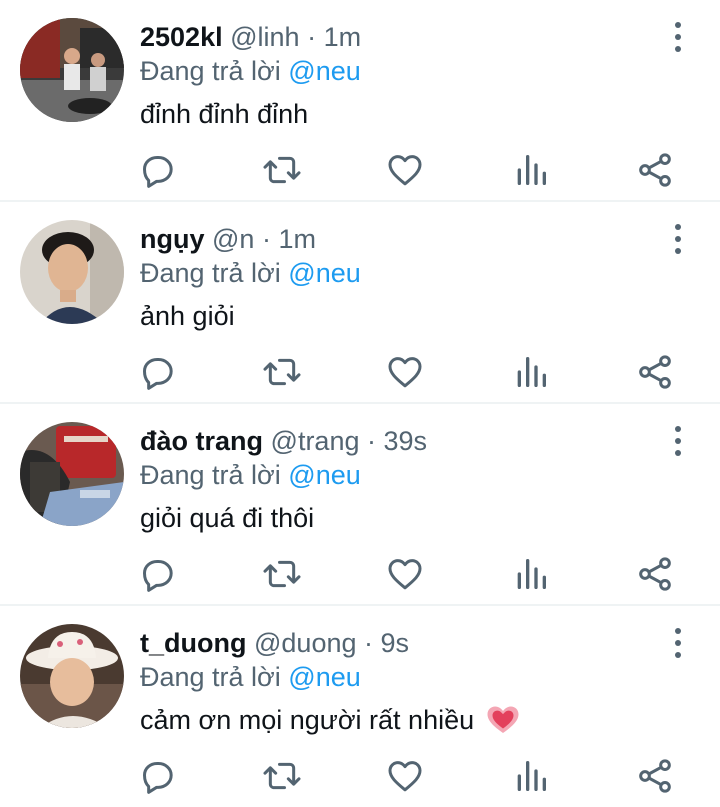 This screenshot has height=807, width=720. Describe the element at coordinates (264, 37) in the screenshot. I see `author-handle: @linh` at that location.